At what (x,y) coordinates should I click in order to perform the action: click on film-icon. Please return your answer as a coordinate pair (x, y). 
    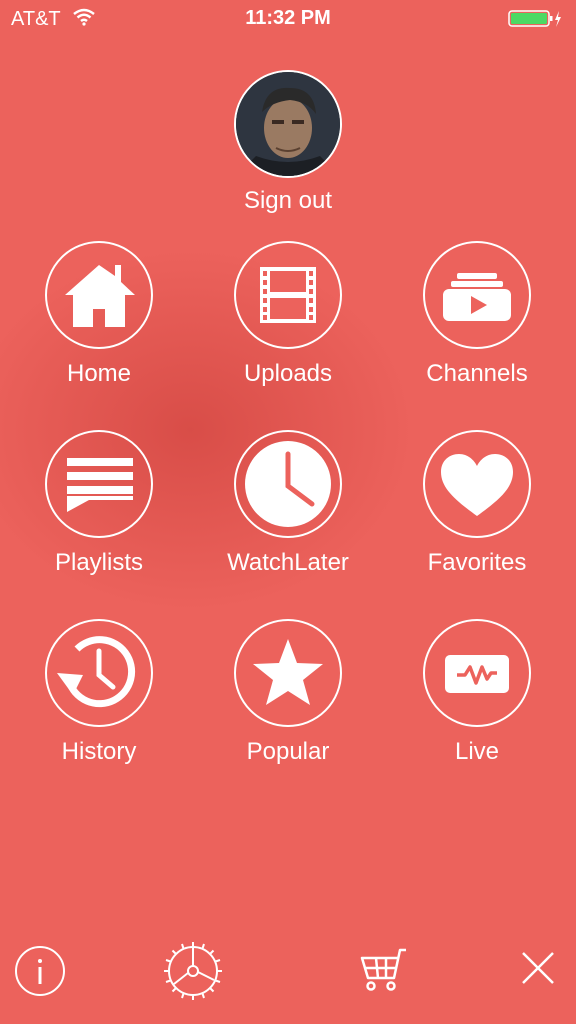
    Looking at the image, I should click on (288, 295).